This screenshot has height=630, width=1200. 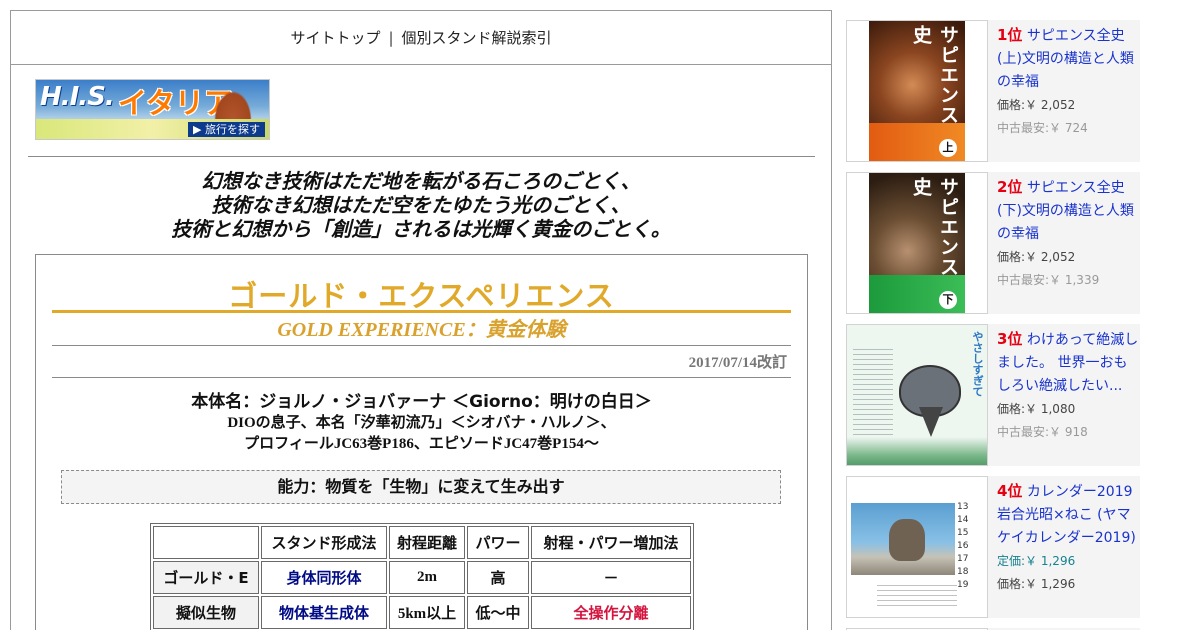 What do you see at coordinates (206, 542) in the screenshot?
I see `table-header-cell` at bounding box center [206, 542].